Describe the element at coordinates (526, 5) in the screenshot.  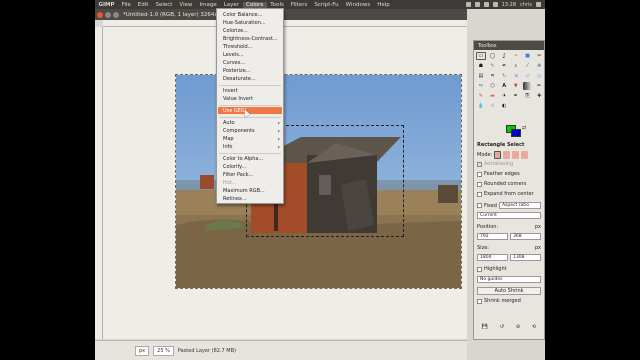
I see `user-name: chris` at that location.